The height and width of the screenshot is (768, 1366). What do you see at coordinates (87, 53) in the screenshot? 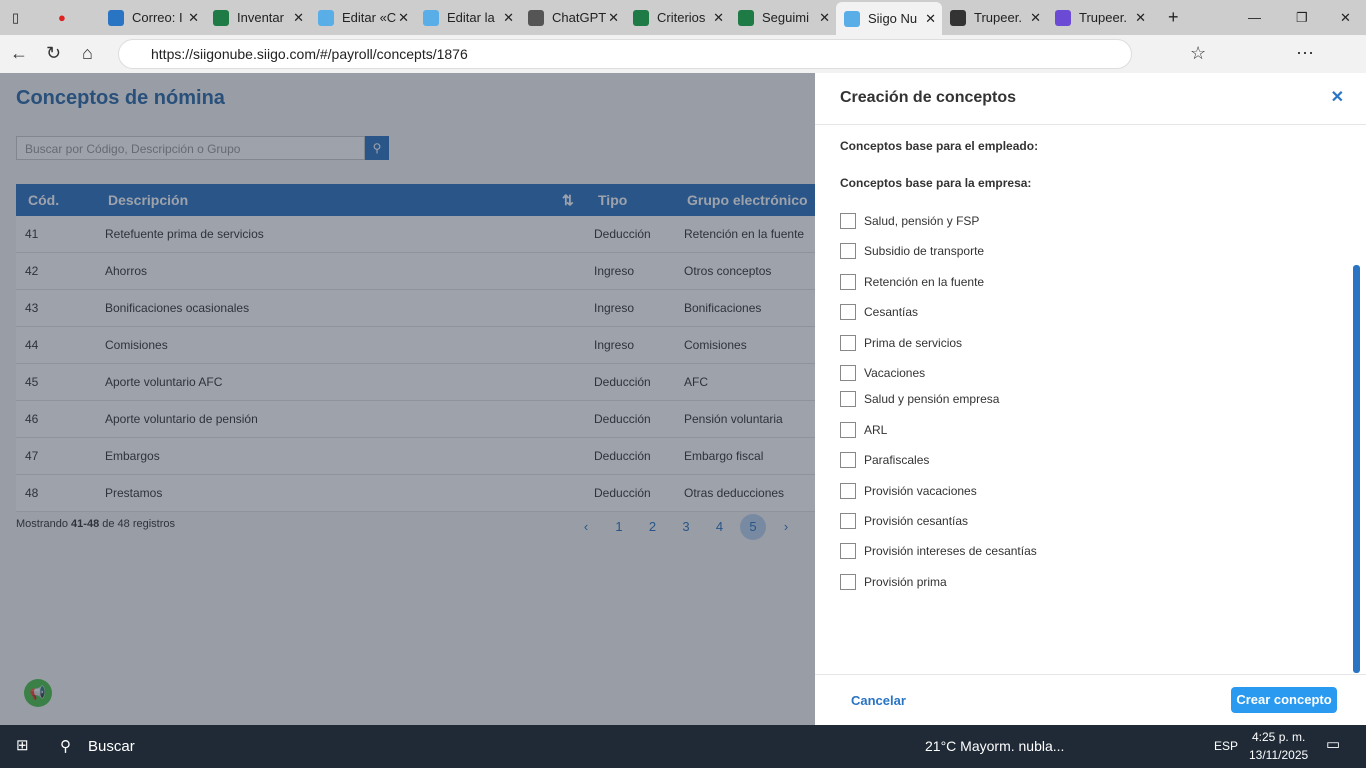
I see `home-icon: ⌂` at bounding box center [87, 53].